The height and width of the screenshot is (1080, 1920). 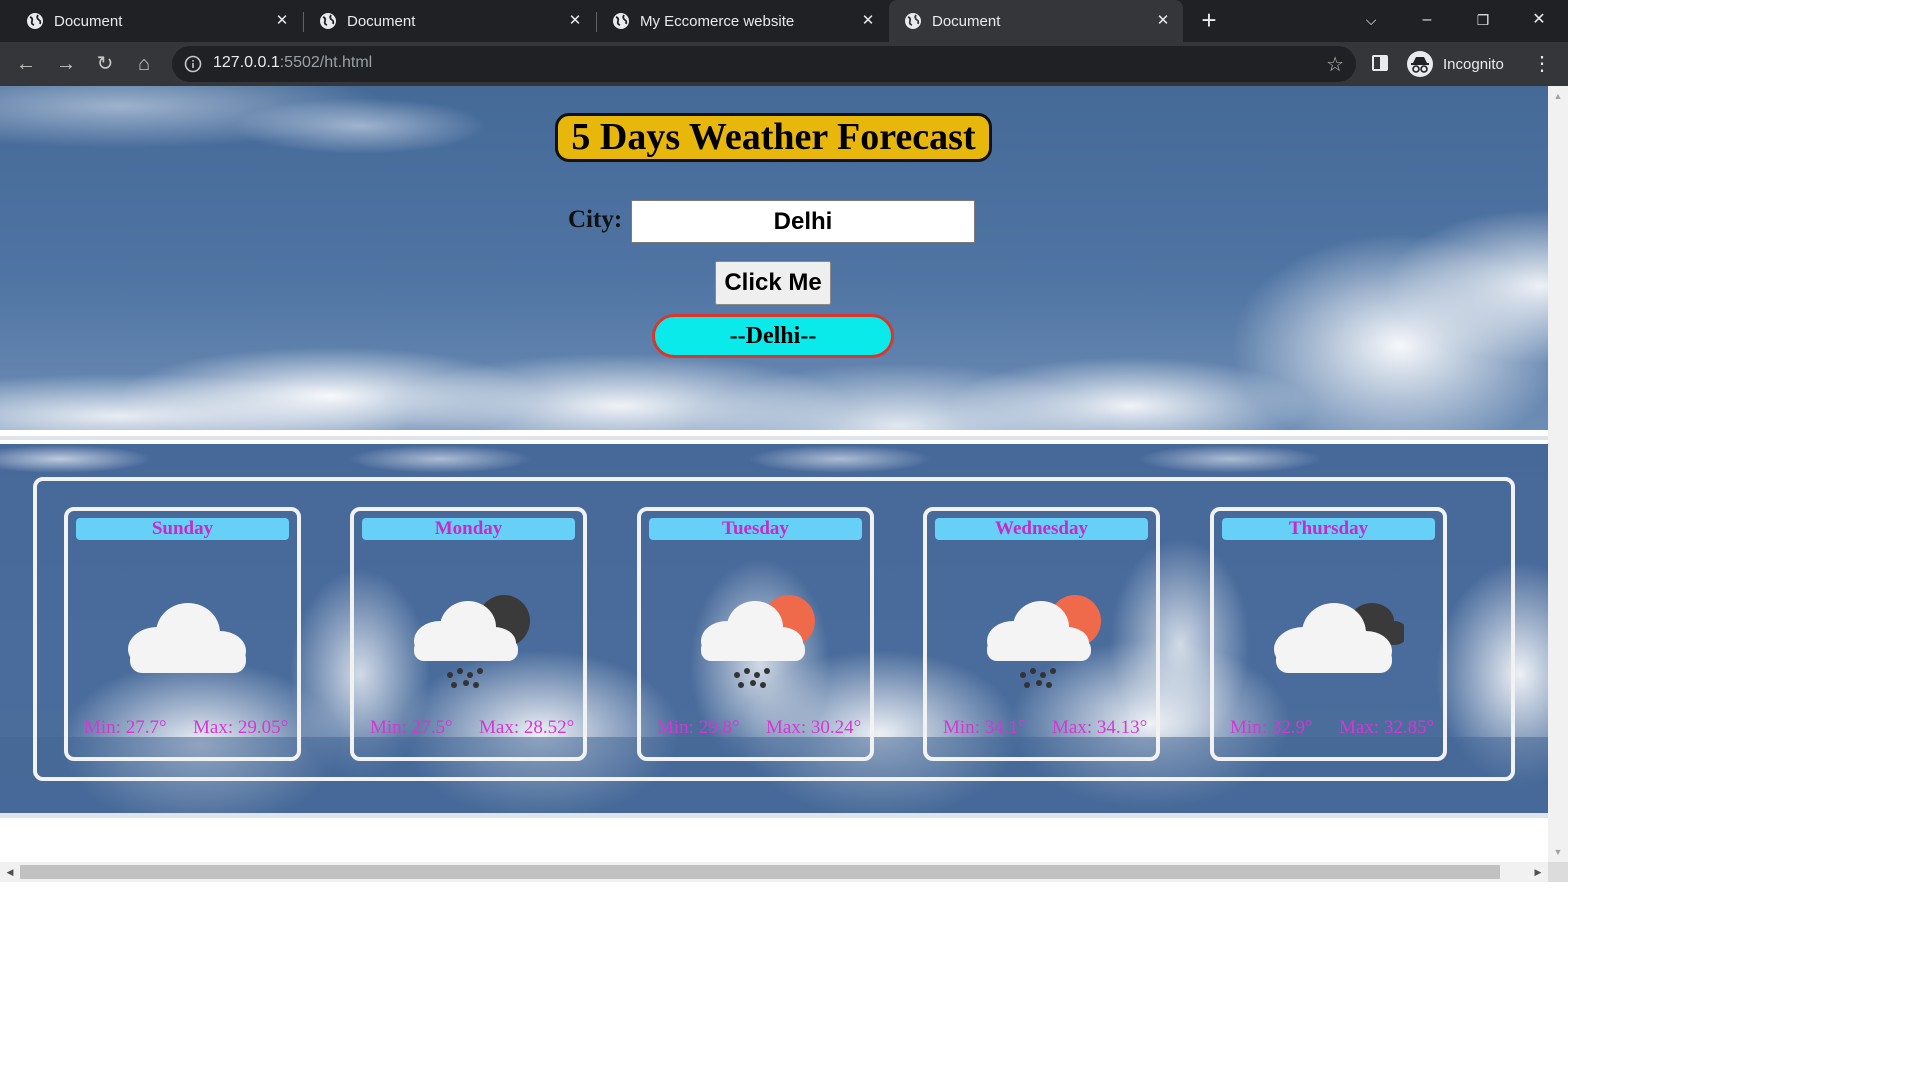 I want to click on max-temperature: Max: 32.85°, so click(x=1387, y=727).